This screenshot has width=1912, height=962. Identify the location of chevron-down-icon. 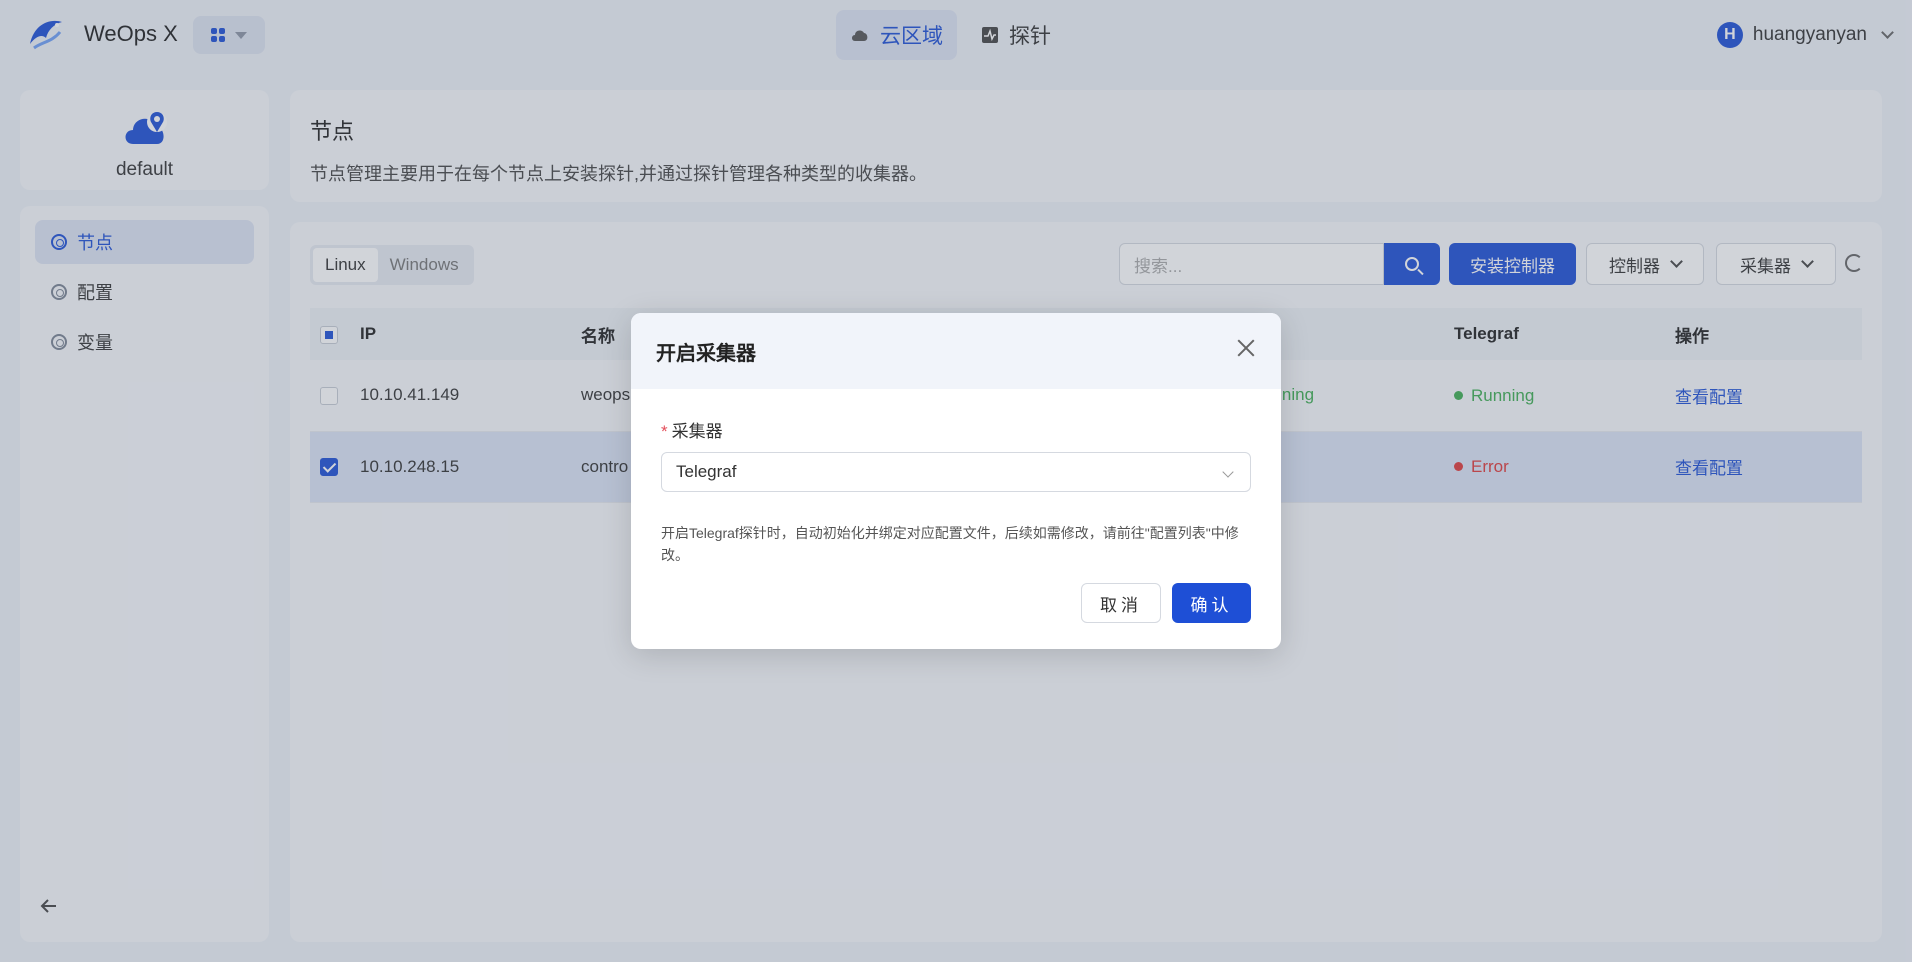
(1228, 472).